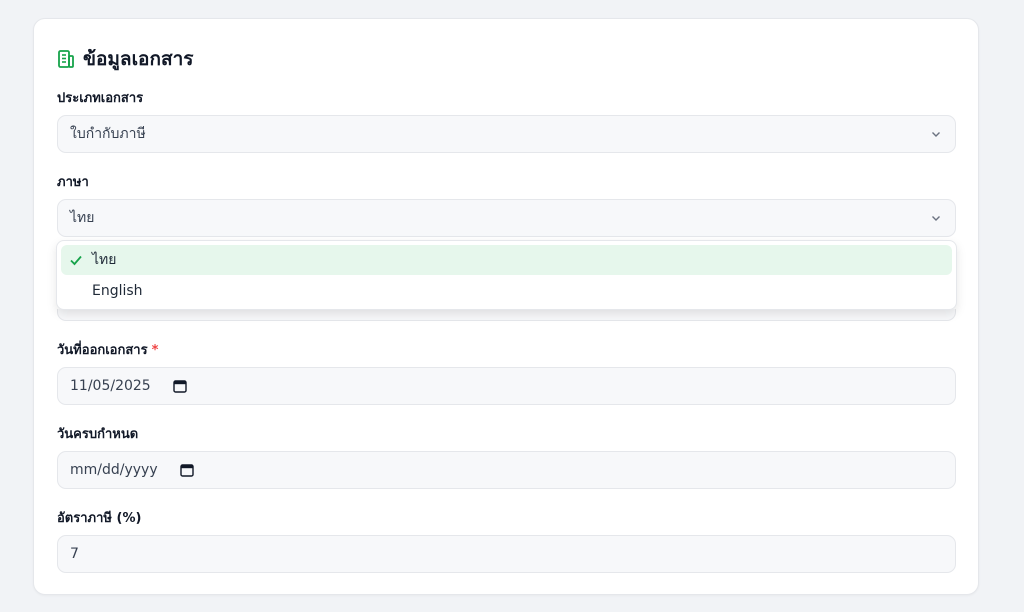 This screenshot has width=1024, height=612. I want to click on tax-rate-label: อัตราภาษี (%), so click(99, 518).